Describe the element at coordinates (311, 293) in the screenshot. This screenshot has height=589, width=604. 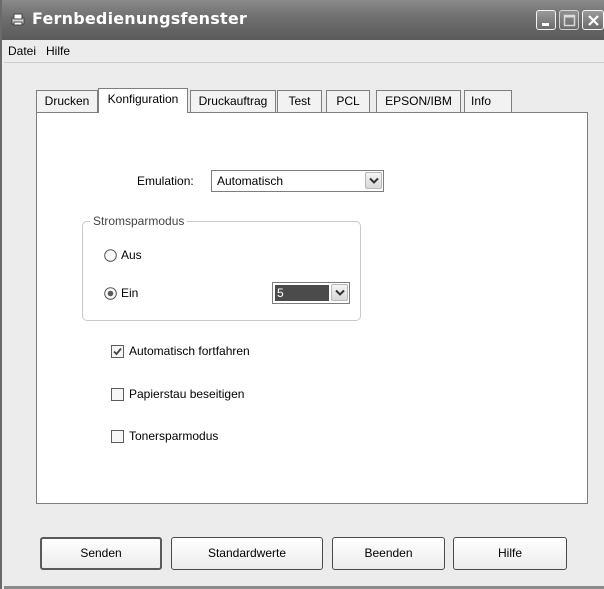
I see `power-save-minutes-select: 5` at that location.